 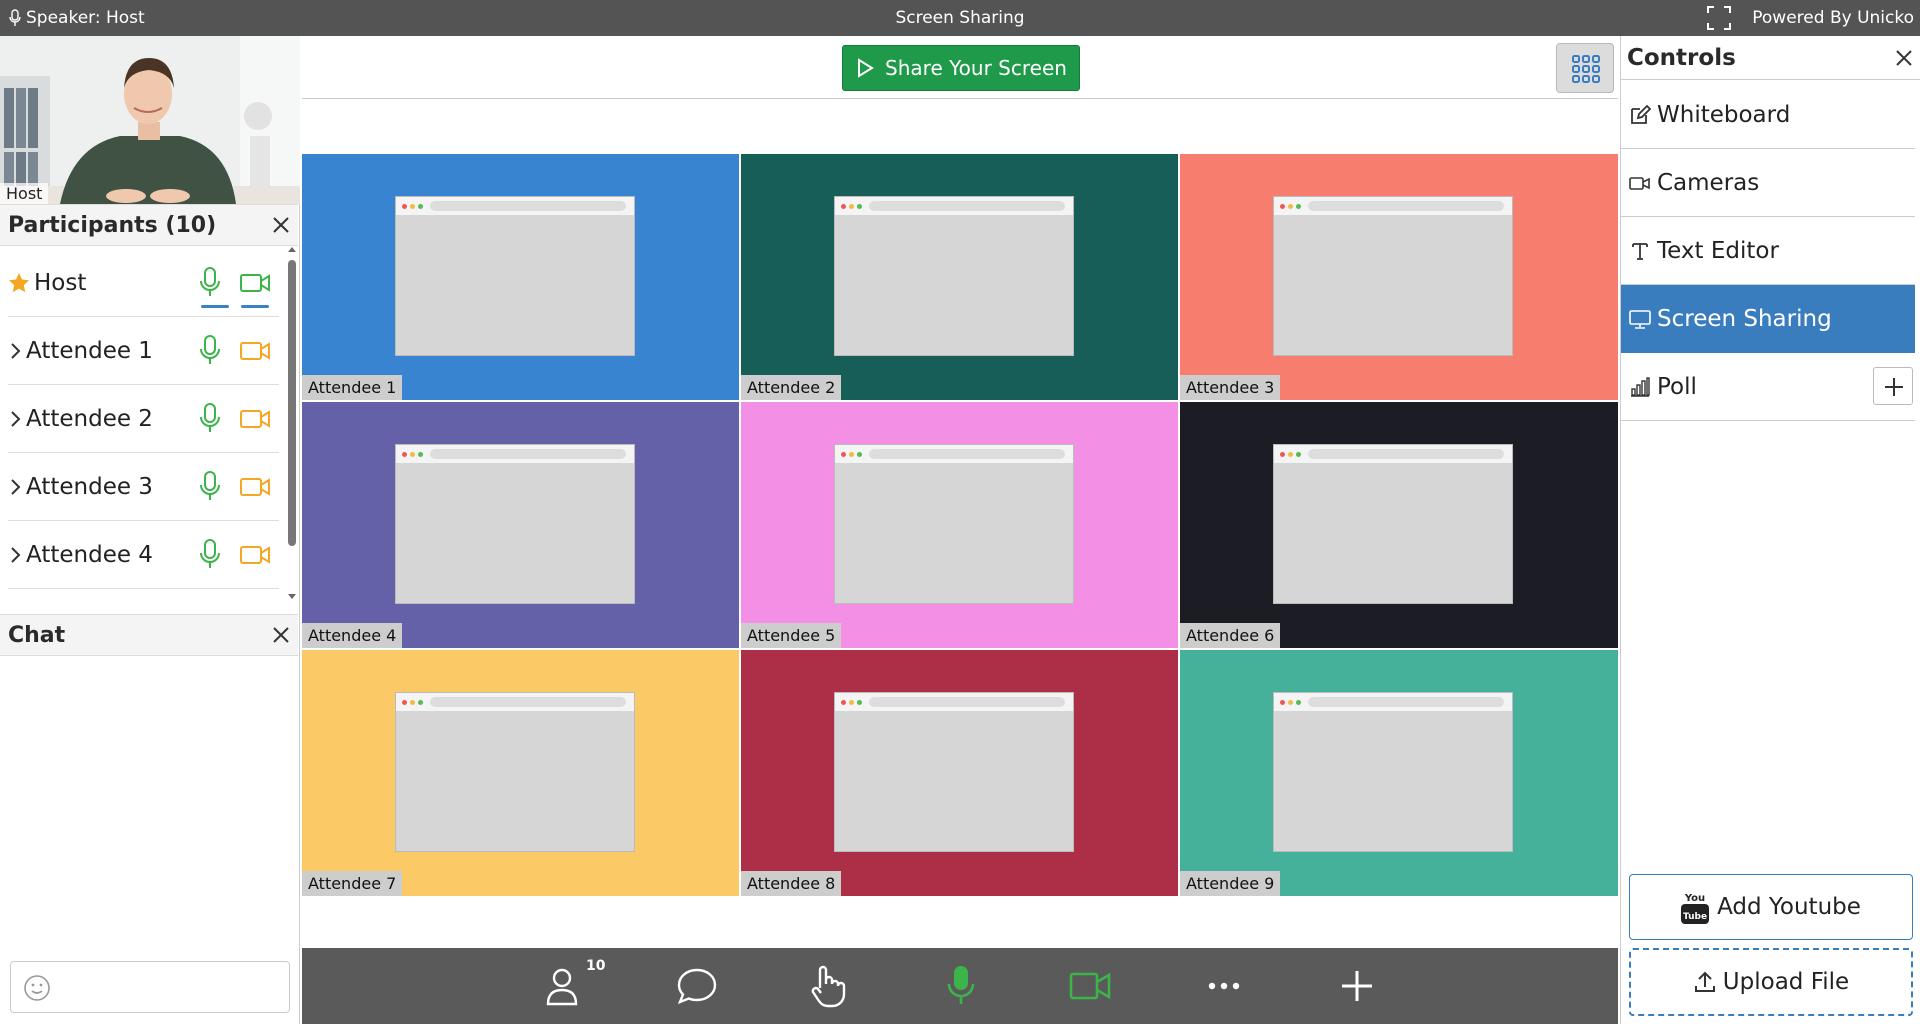 I want to click on participant-row: Host, so click(x=143, y=283).